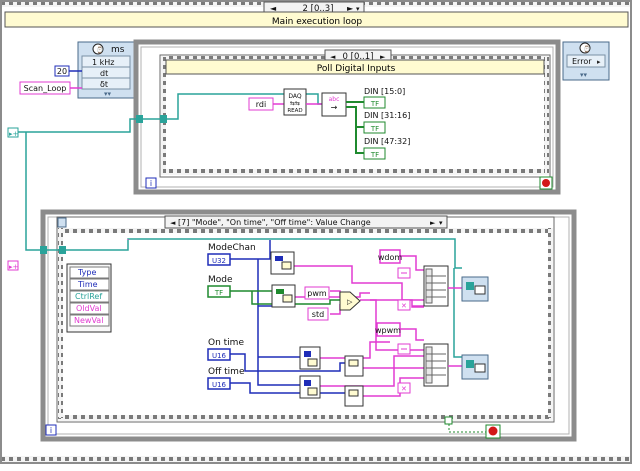 The height and width of the screenshot is (471, 640). Describe the element at coordinates (220, 280) in the screenshot. I see `svg-text: Mode` at that location.